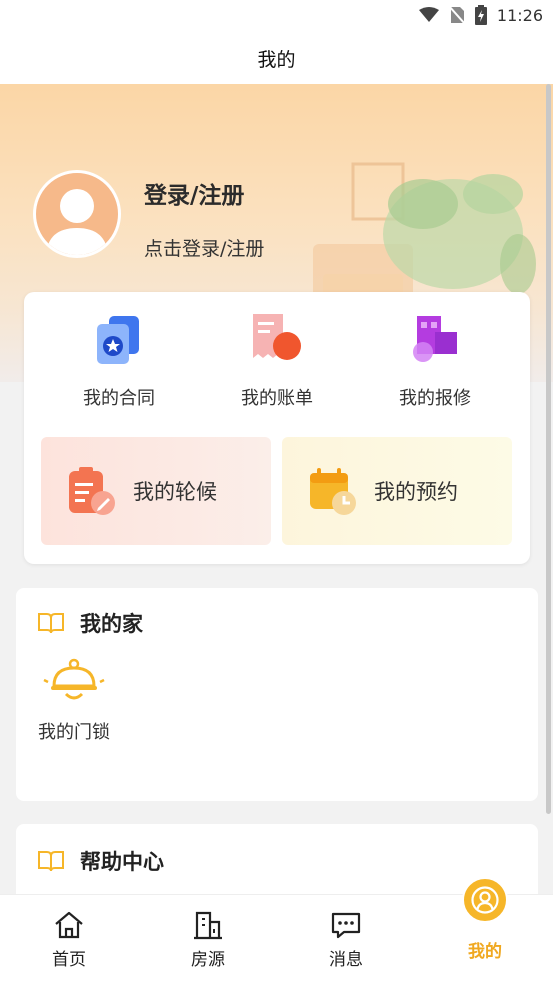  I want to click on my-door-lock-button: 我的门锁, so click(77, 701).